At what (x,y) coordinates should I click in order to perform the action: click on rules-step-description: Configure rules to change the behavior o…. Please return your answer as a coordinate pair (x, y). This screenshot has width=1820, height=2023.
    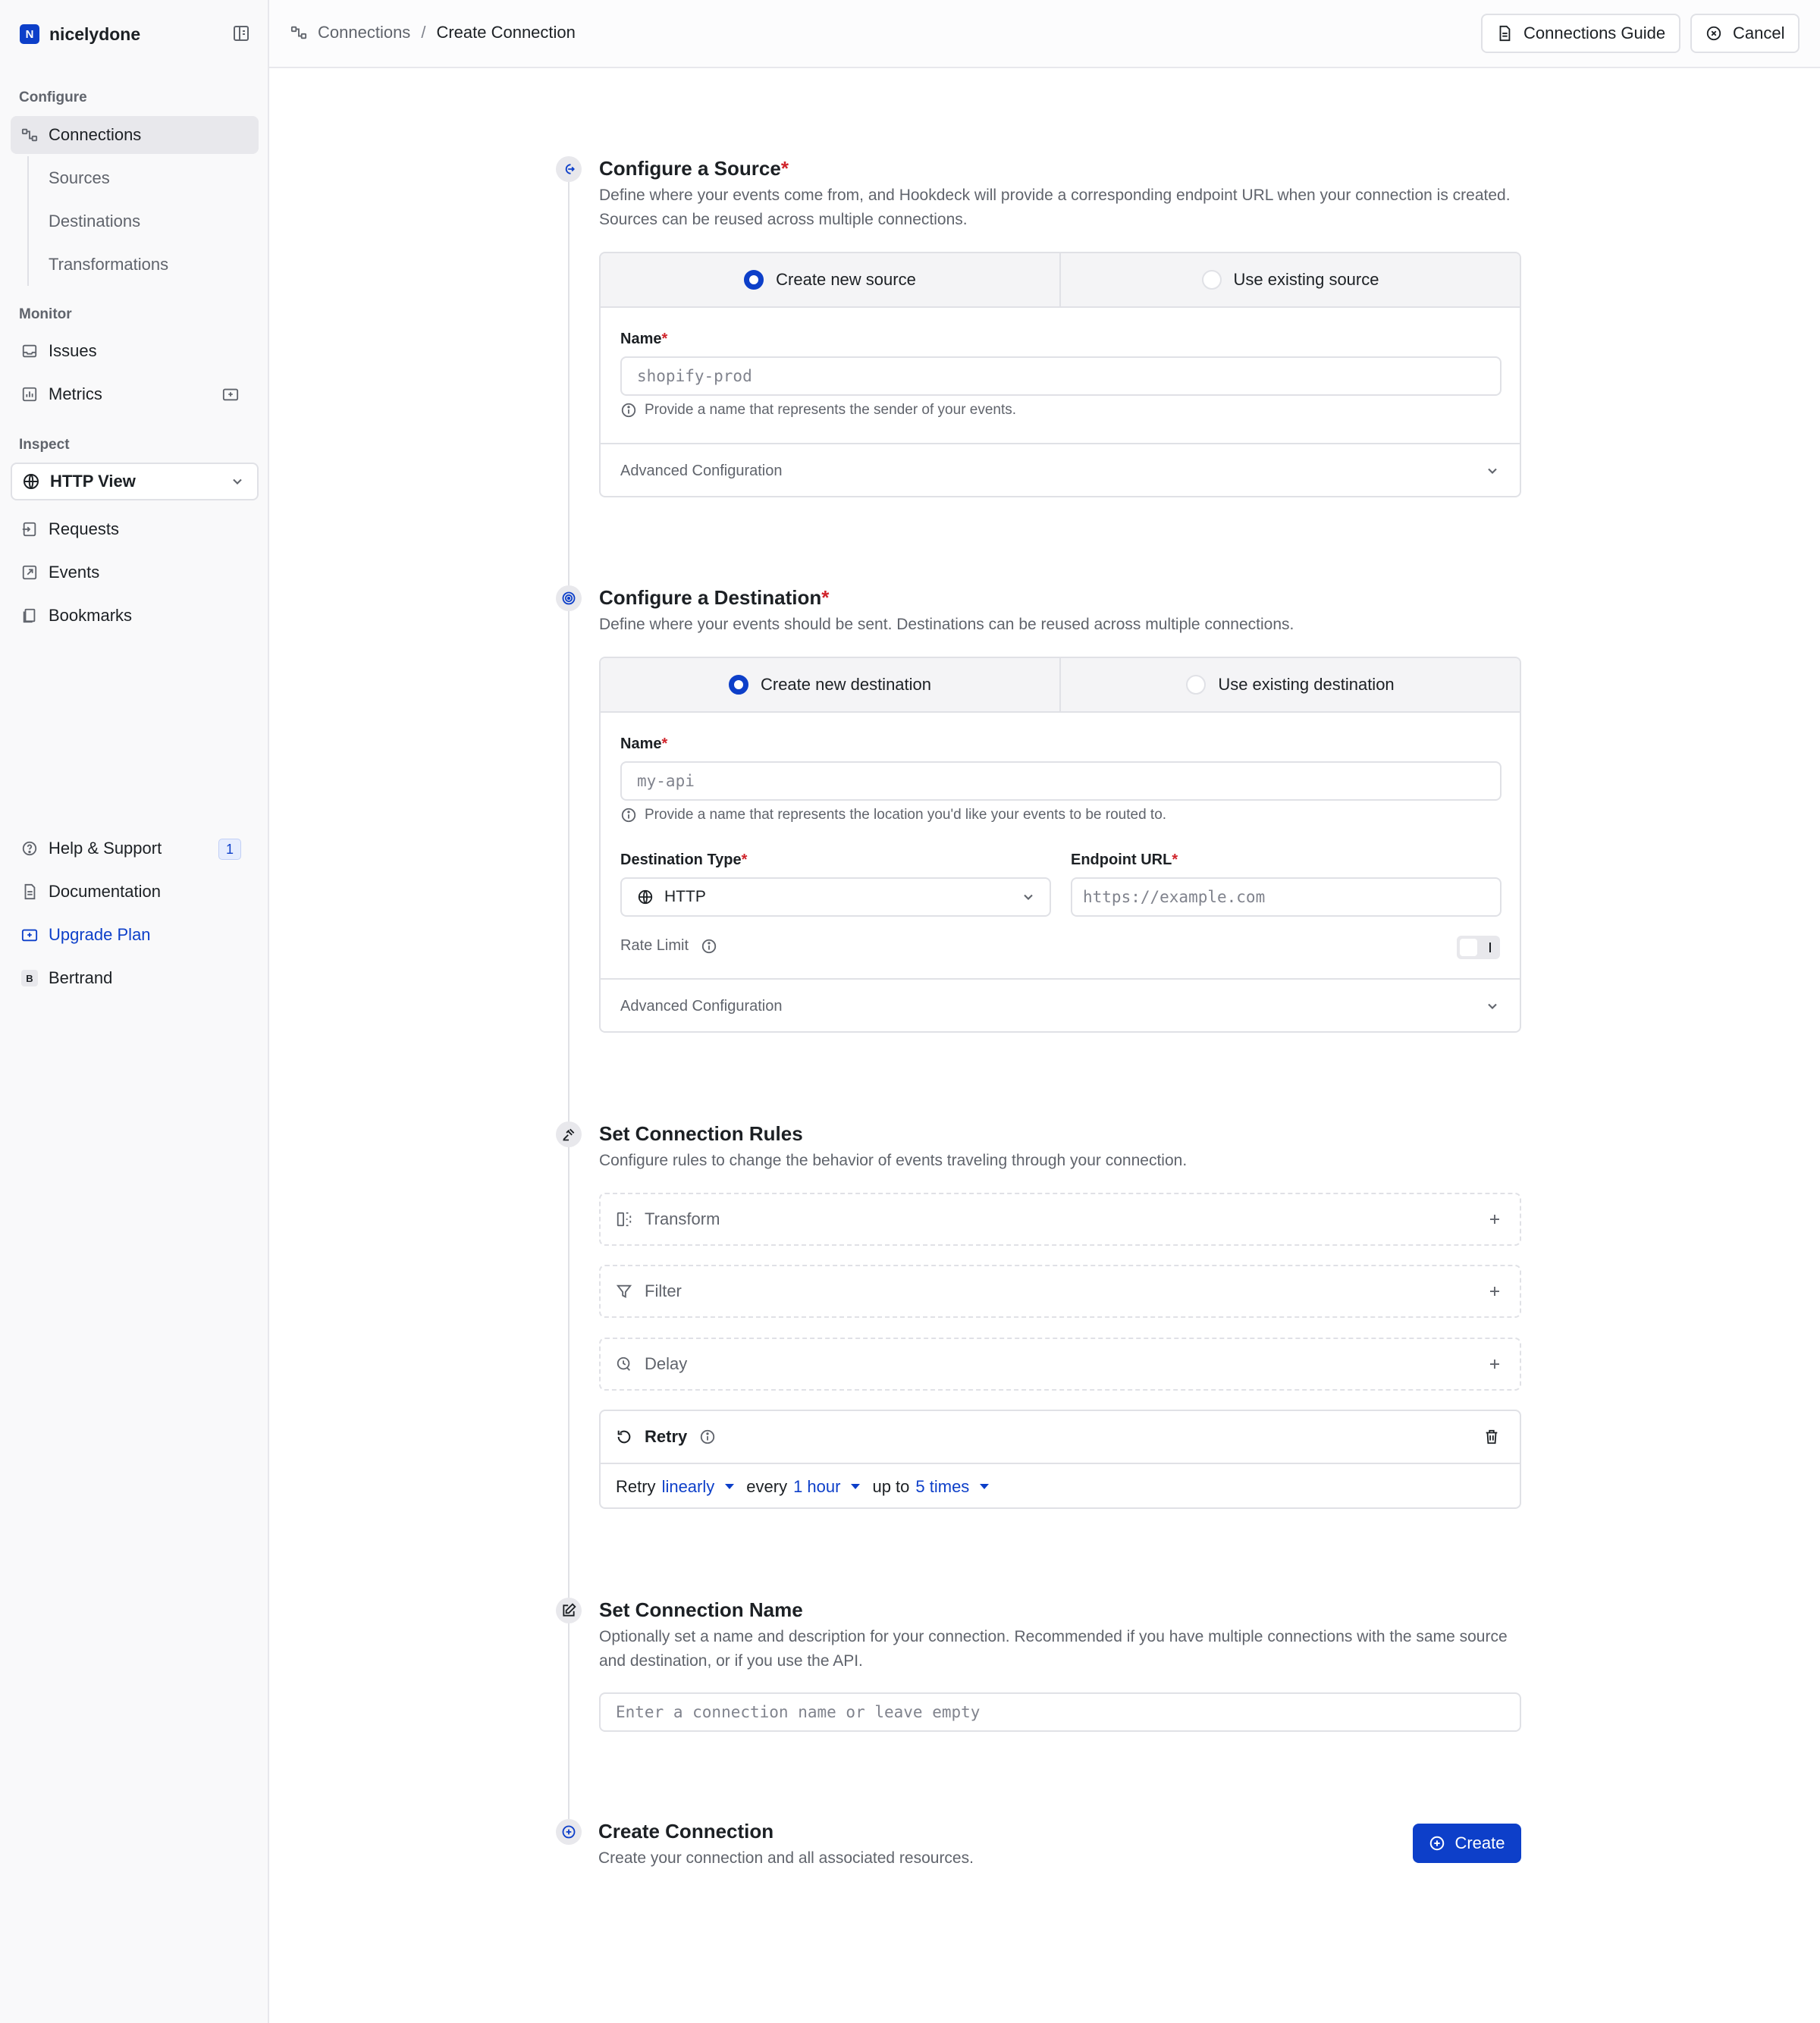
    Looking at the image, I should click on (893, 1160).